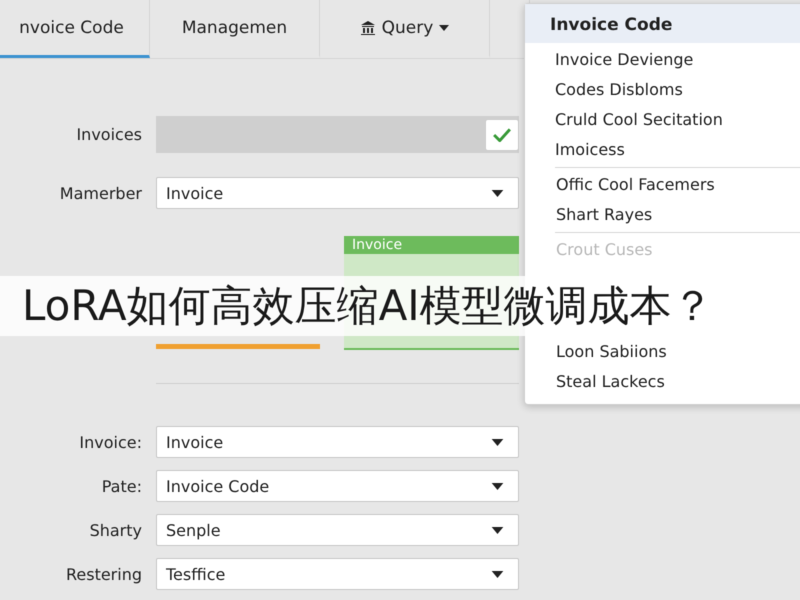 The width and height of the screenshot is (800, 600). What do you see at coordinates (115, 530) in the screenshot?
I see `field-label: Sharty` at bounding box center [115, 530].